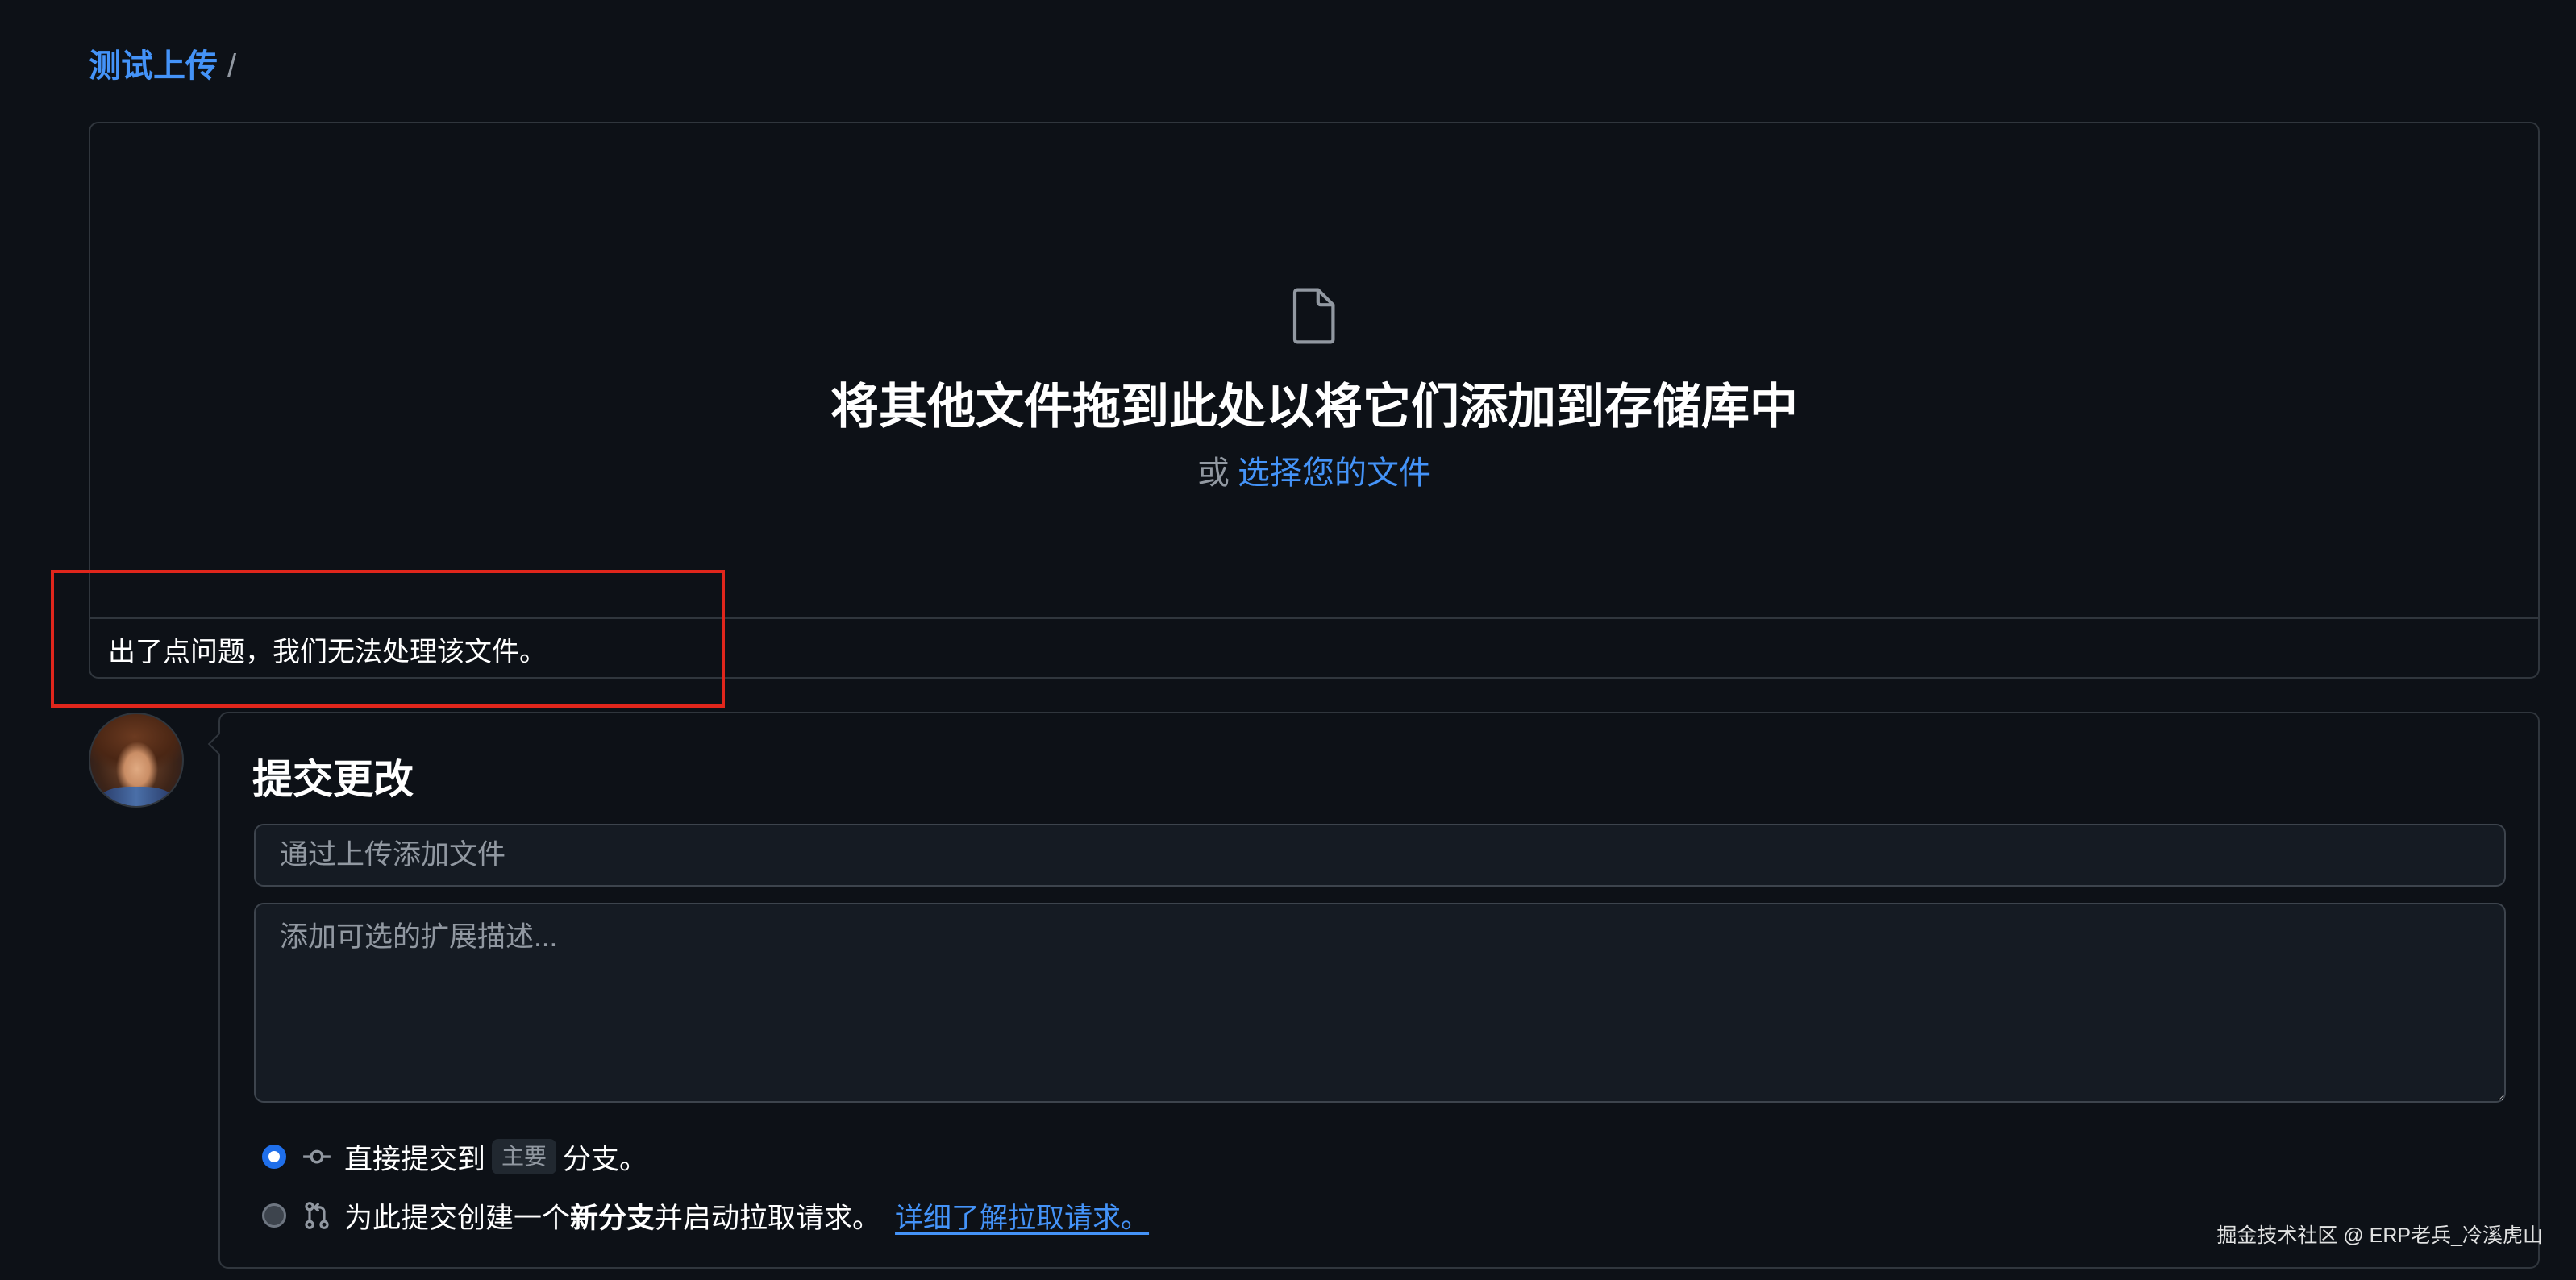 Image resolution: width=2576 pixels, height=1280 pixels. Describe the element at coordinates (136, 797) in the screenshot. I see `avatar-collar` at that location.